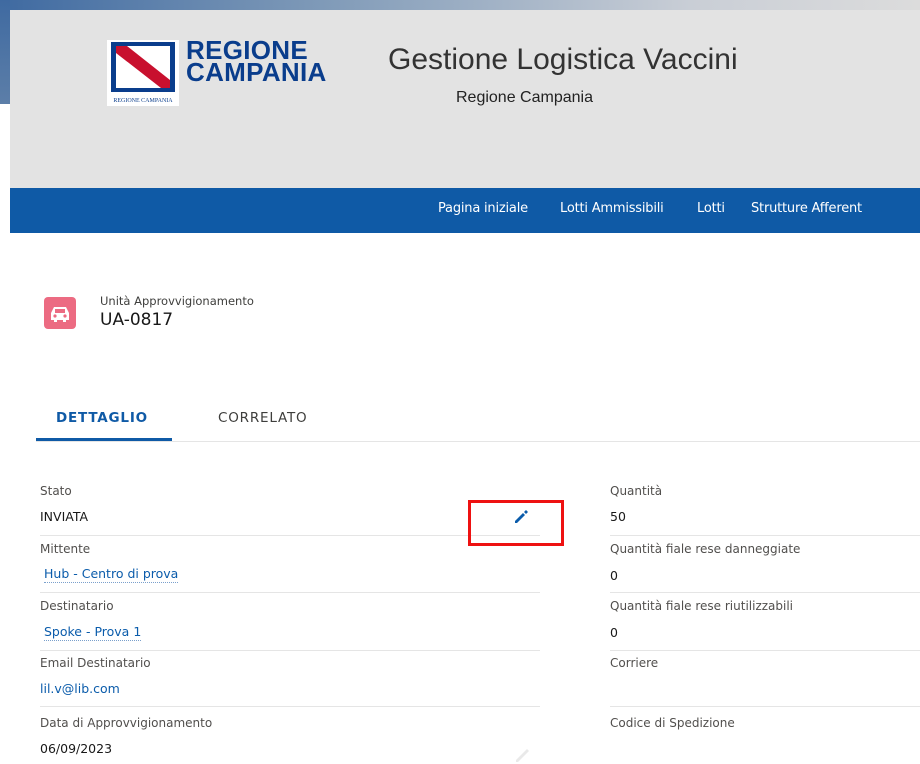 The image size is (920, 764). Describe the element at coordinates (702, 606) in the screenshot. I see `field-label-fiale-riutilizzabili: Quantità fiale rese riutilizzabili` at that location.